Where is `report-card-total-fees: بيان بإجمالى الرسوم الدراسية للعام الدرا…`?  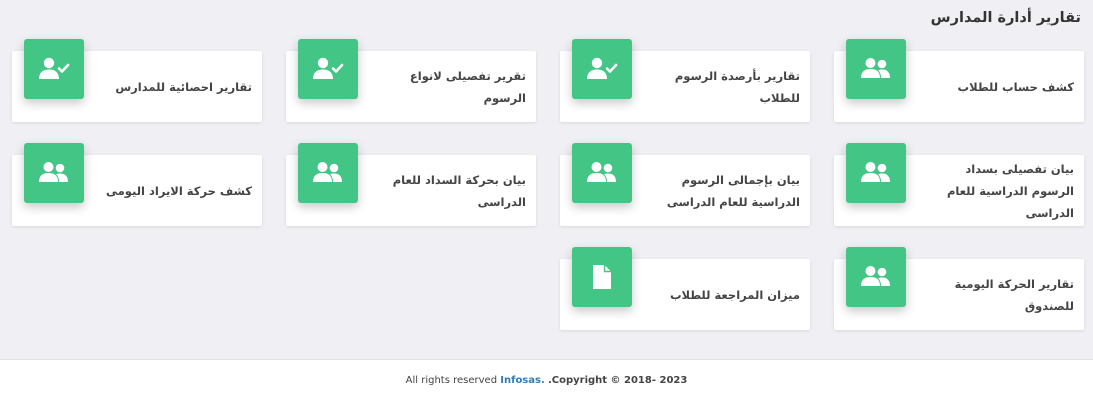 report-card-total-fees: بيان بإجمالى الرسوم الدراسية للعام الدرا… is located at coordinates (685, 184).